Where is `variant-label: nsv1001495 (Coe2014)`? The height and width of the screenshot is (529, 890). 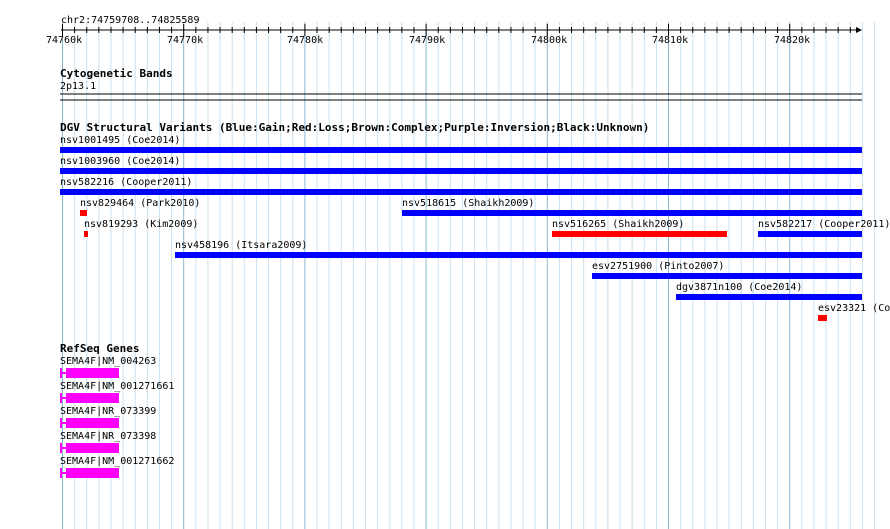
variant-label: nsv1001495 (Coe2014) is located at coordinates (120, 141).